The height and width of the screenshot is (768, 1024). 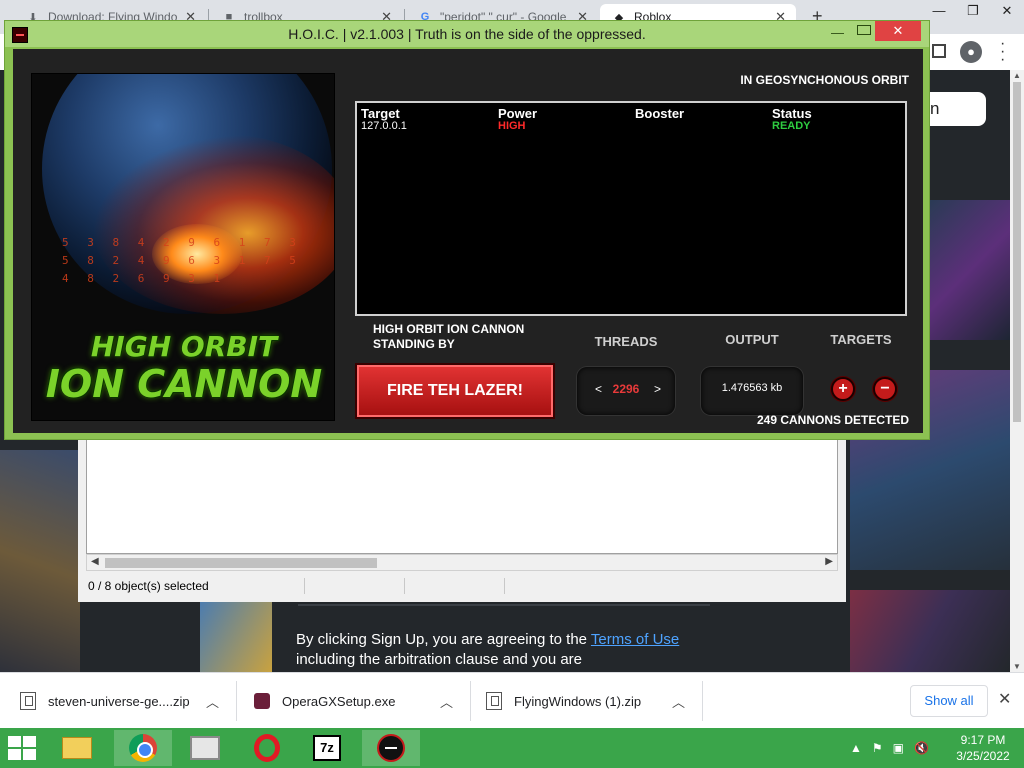 I want to click on maximize-button, so click(x=864, y=30).